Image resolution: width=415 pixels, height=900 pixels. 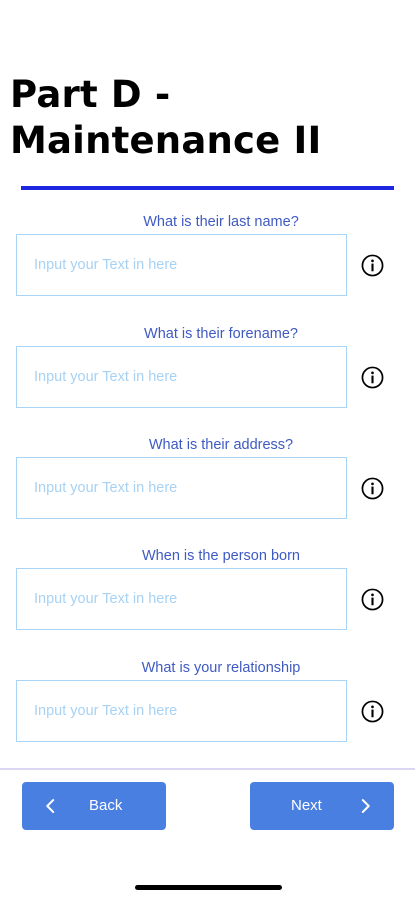 What do you see at coordinates (207, 188) in the screenshot?
I see `title-divider` at bounding box center [207, 188].